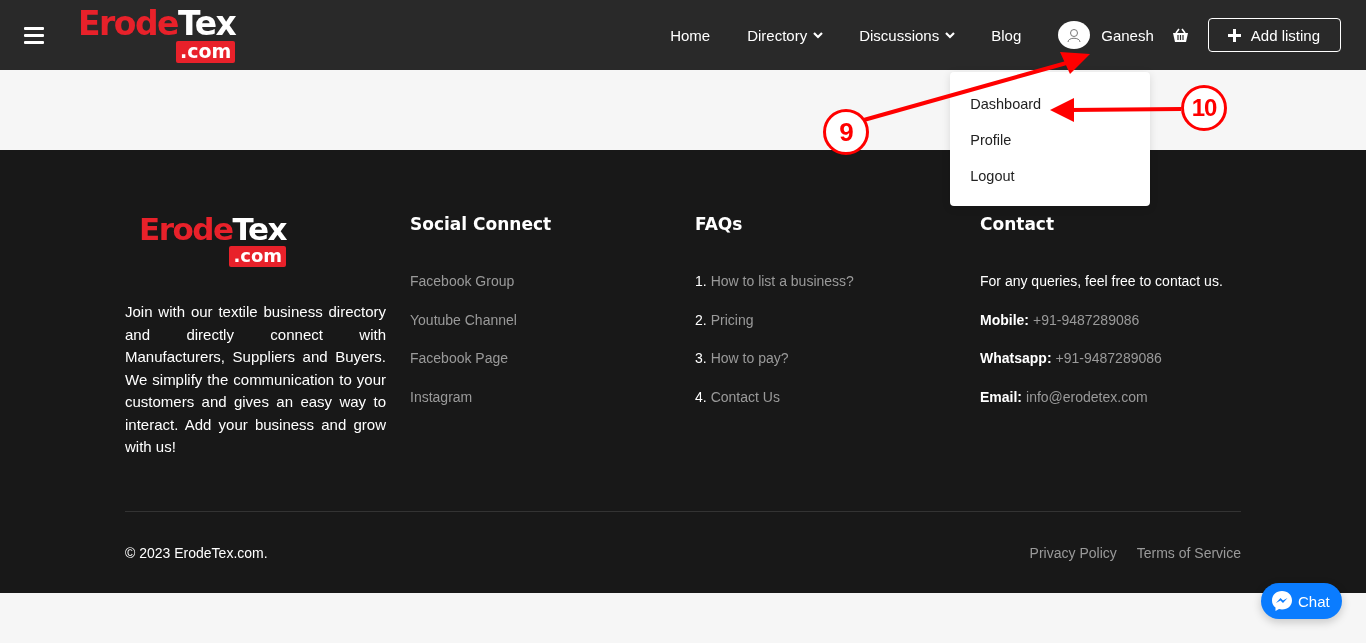  Describe the element at coordinates (1274, 35) in the screenshot. I see `add-listing-button: Add listing` at that location.